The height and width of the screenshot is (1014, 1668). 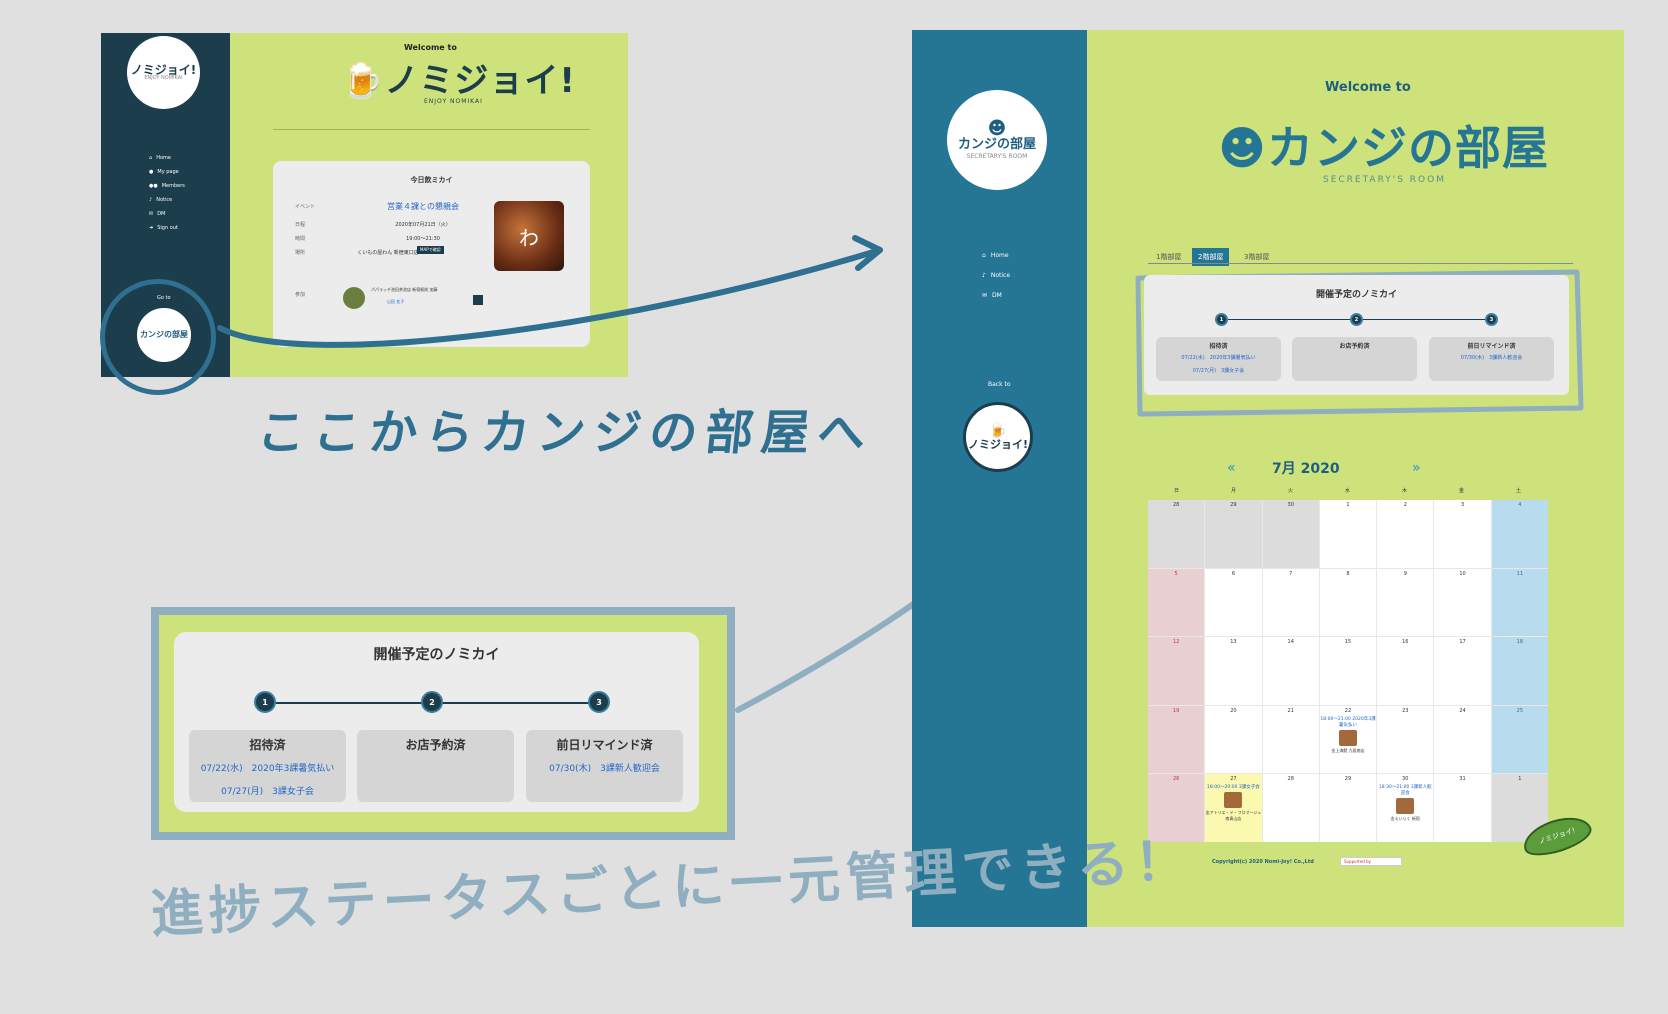 What do you see at coordinates (1405, 573) in the screenshot?
I see `day-number: 9` at bounding box center [1405, 573].